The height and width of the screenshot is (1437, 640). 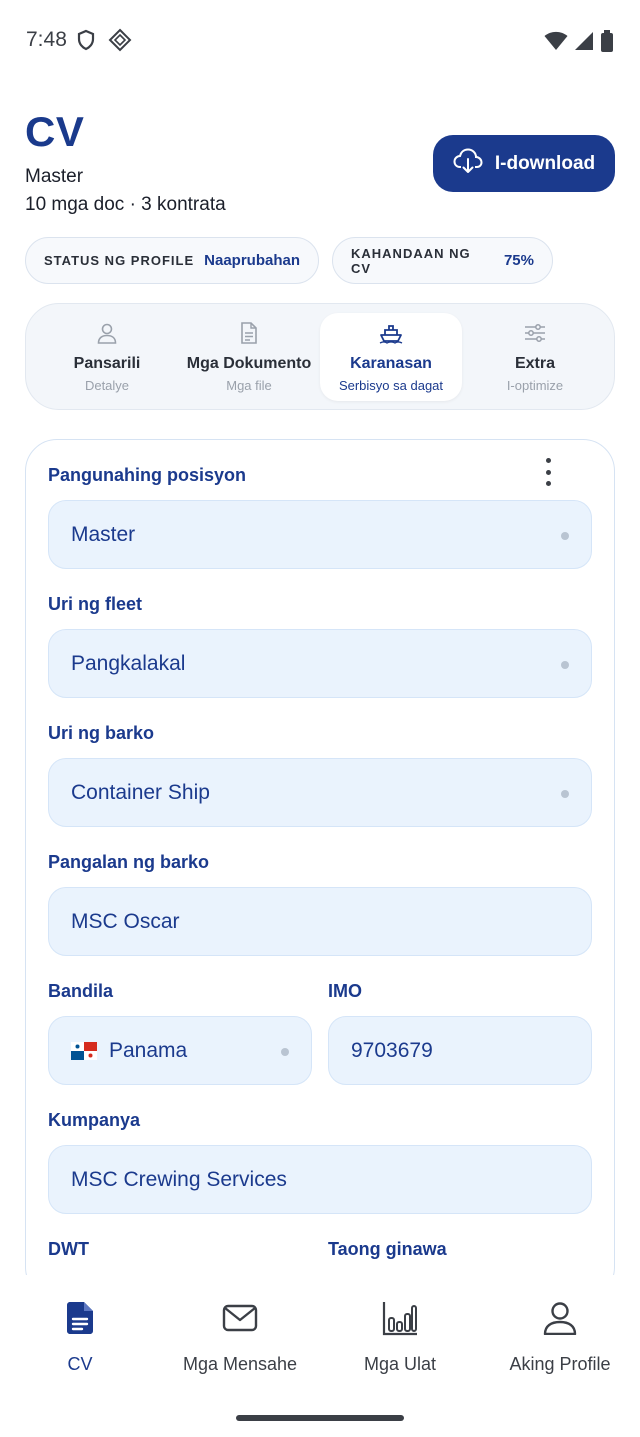 I want to click on flag-select: Panama, so click(x=180, y=1050).